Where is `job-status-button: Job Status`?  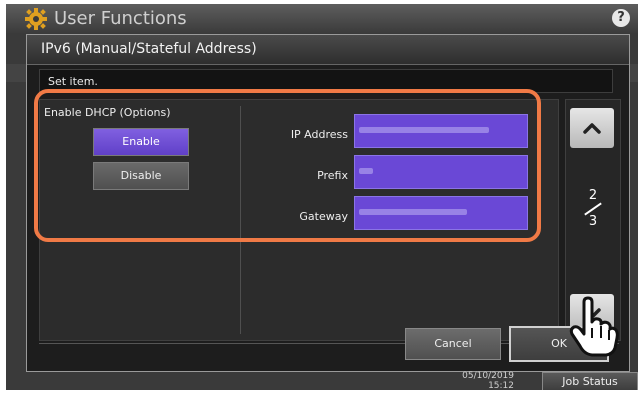
job-status-button: Job Status is located at coordinates (590, 381).